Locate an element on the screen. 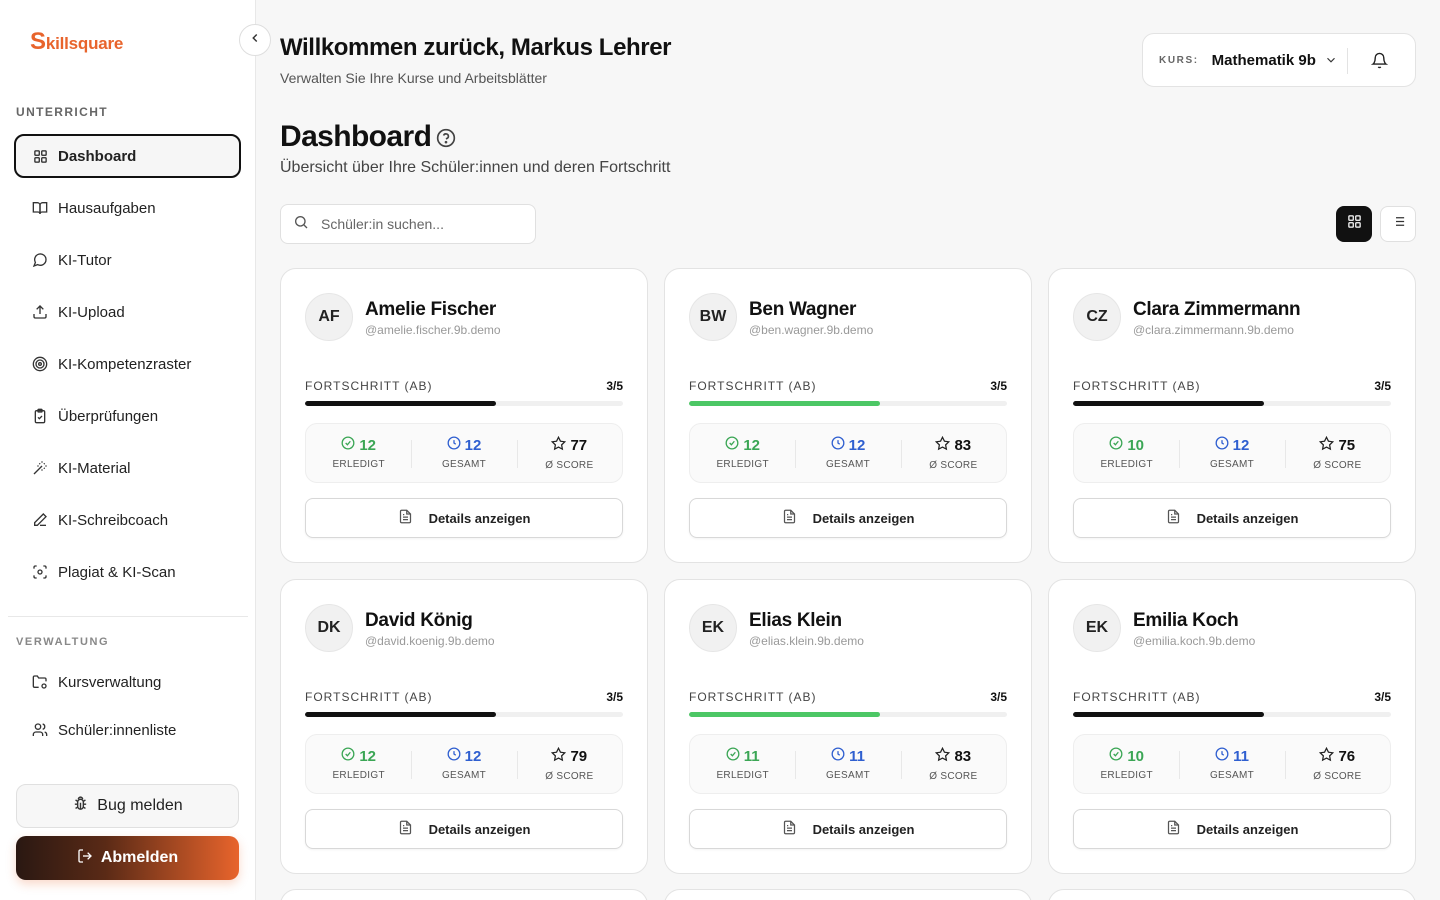  sidebar-item-plagiat-ki-scan: Plagiat & KI-Scan is located at coordinates (128, 572).